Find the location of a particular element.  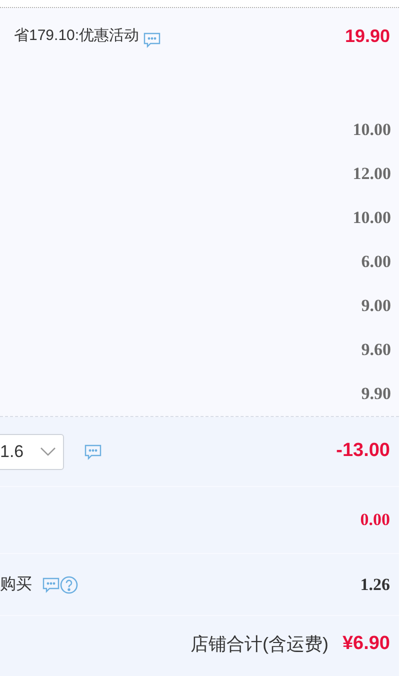

item-price: 9.00 is located at coordinates (376, 306).